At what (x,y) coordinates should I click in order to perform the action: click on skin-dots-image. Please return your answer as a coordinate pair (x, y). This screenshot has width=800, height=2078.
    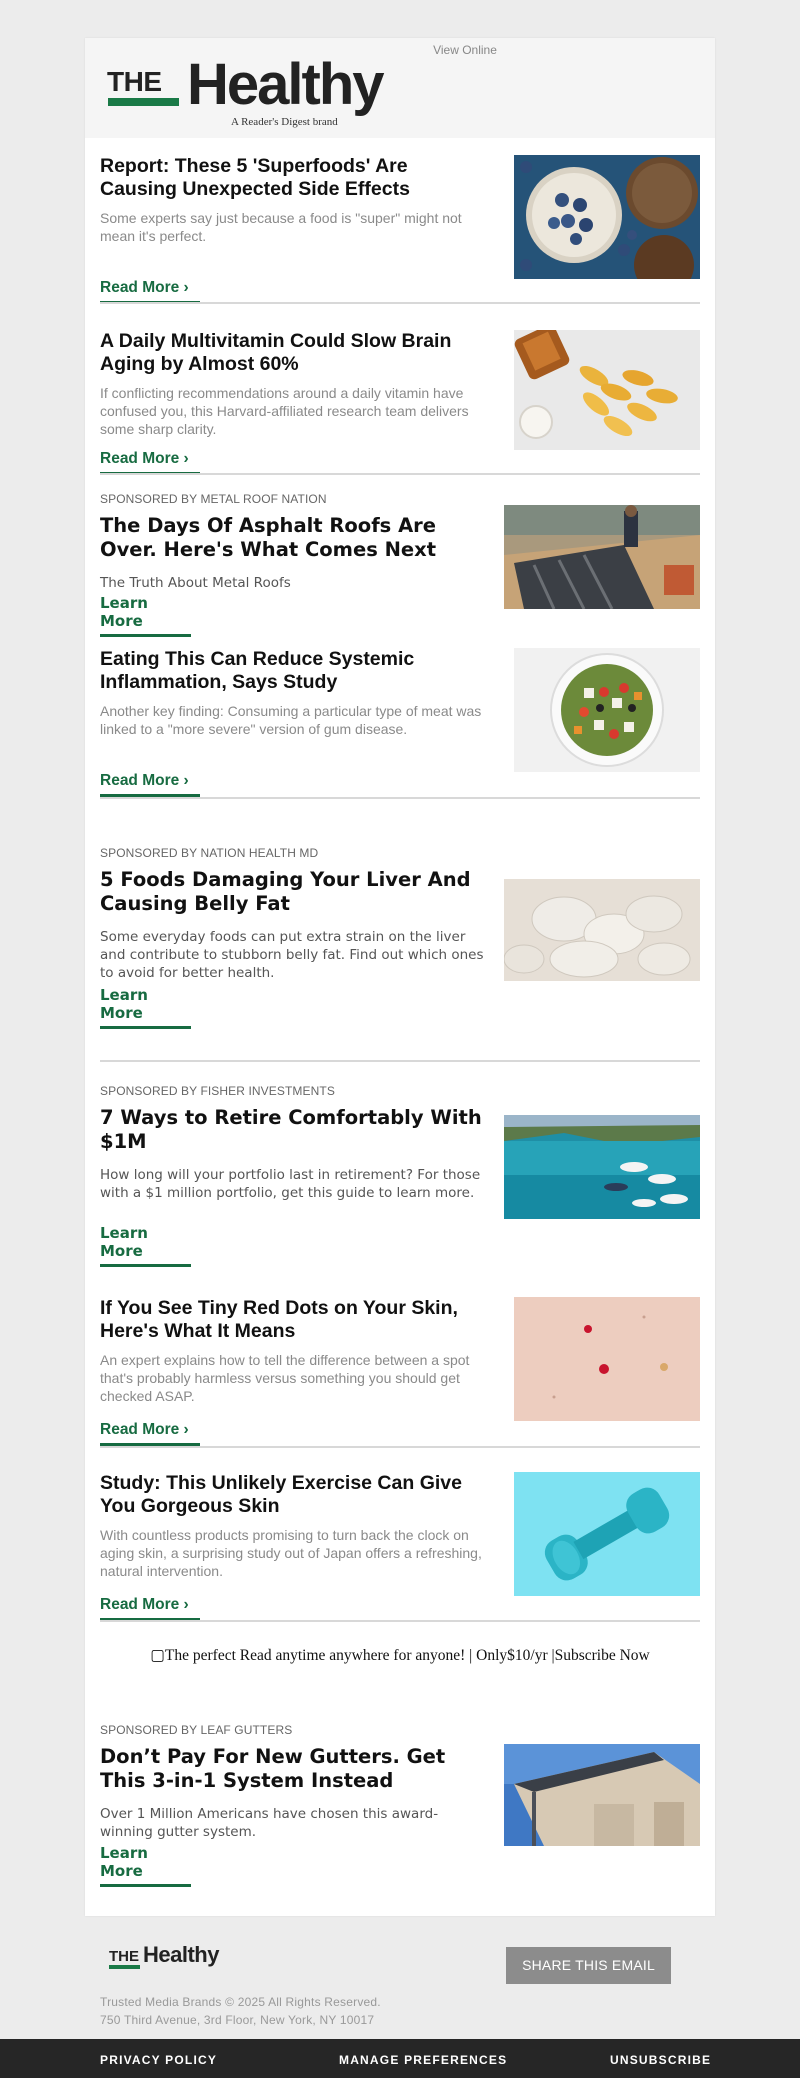
    Looking at the image, I should click on (607, 1359).